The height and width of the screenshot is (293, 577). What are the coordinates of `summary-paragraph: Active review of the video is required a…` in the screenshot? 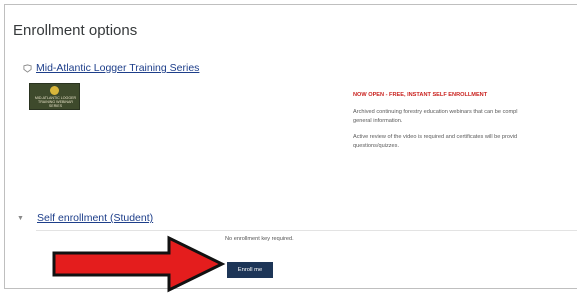 It's located at (465, 141).